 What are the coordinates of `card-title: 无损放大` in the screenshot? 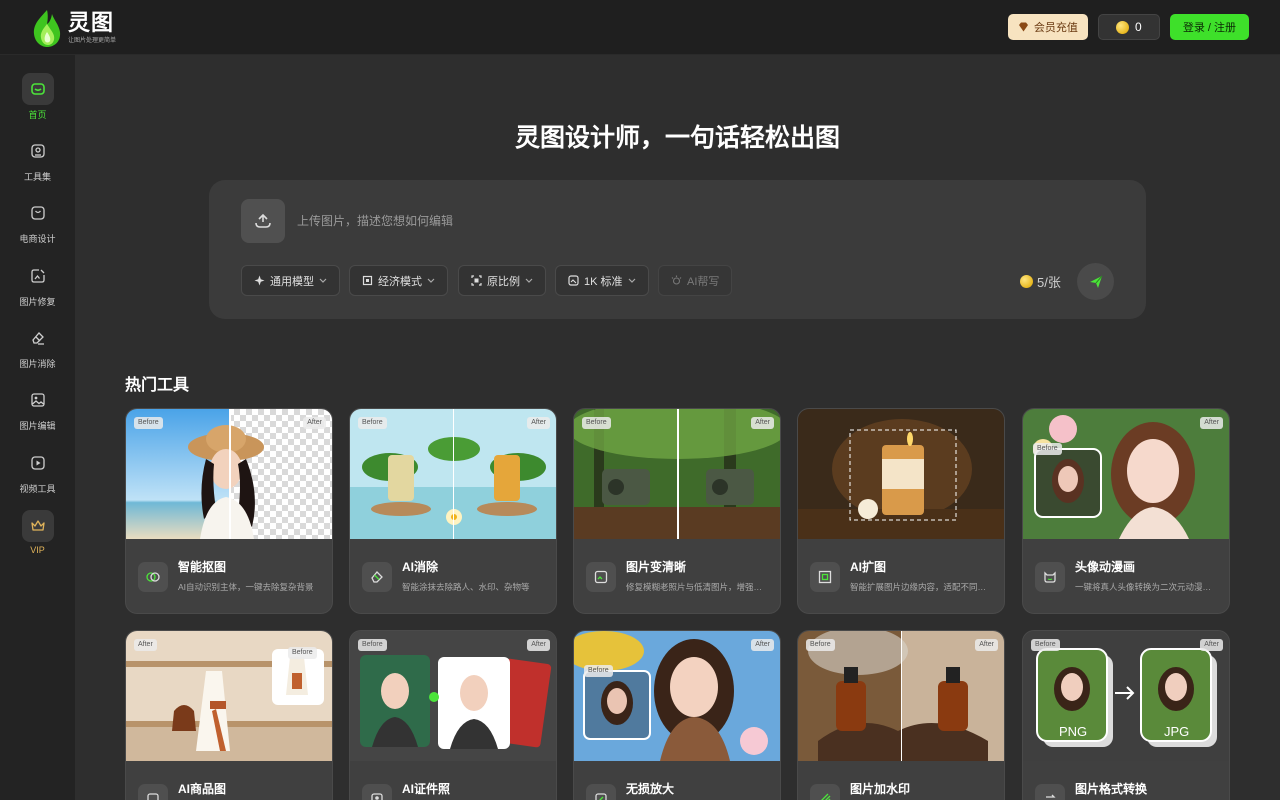 It's located at (650, 789).